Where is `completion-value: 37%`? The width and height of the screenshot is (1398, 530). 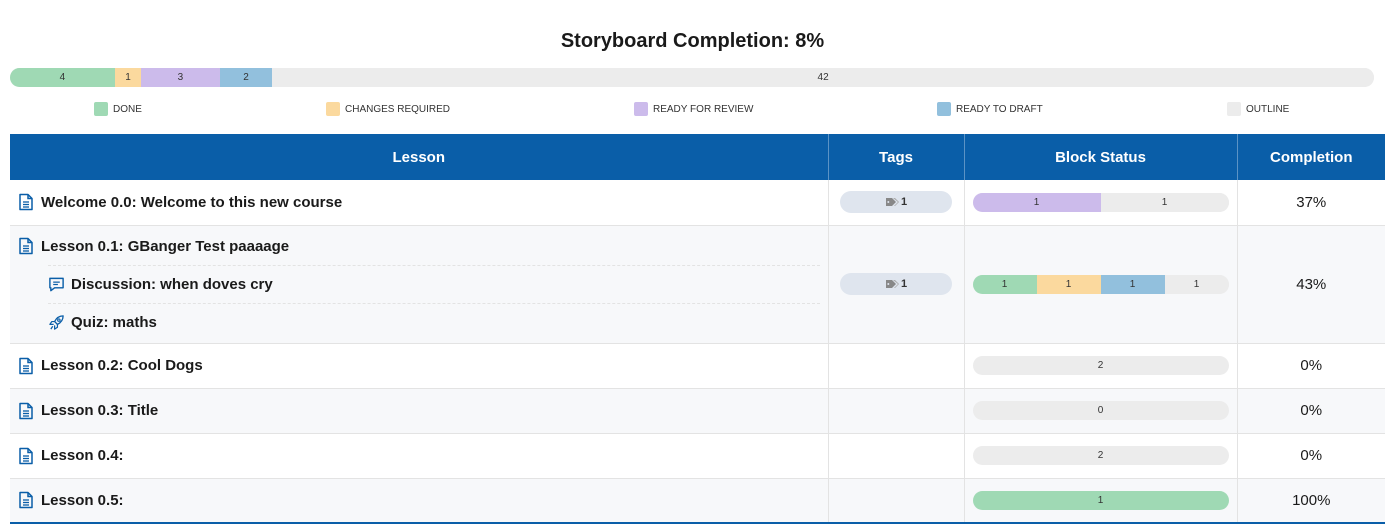 completion-value: 37% is located at coordinates (1311, 203).